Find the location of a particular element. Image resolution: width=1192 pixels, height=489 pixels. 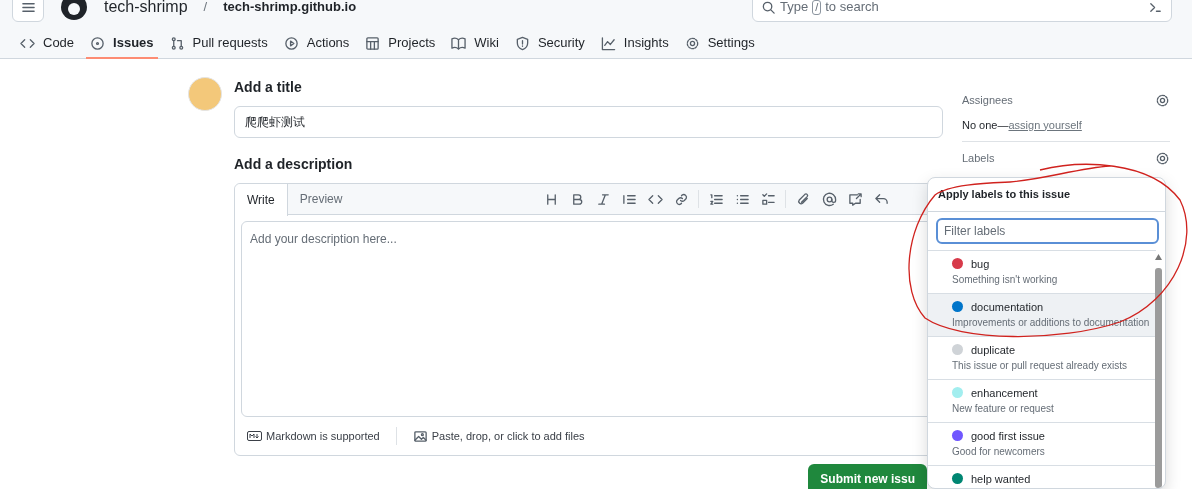

editor-tab: Preview is located at coordinates (321, 199).